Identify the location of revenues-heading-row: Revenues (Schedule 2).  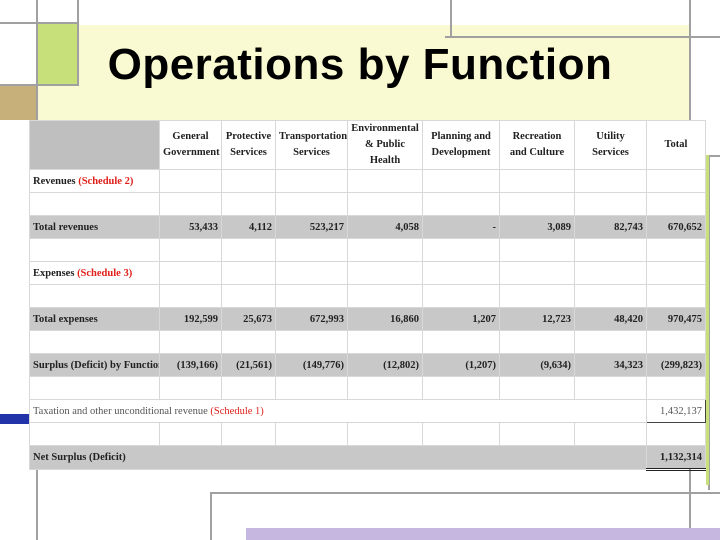
(367, 181).